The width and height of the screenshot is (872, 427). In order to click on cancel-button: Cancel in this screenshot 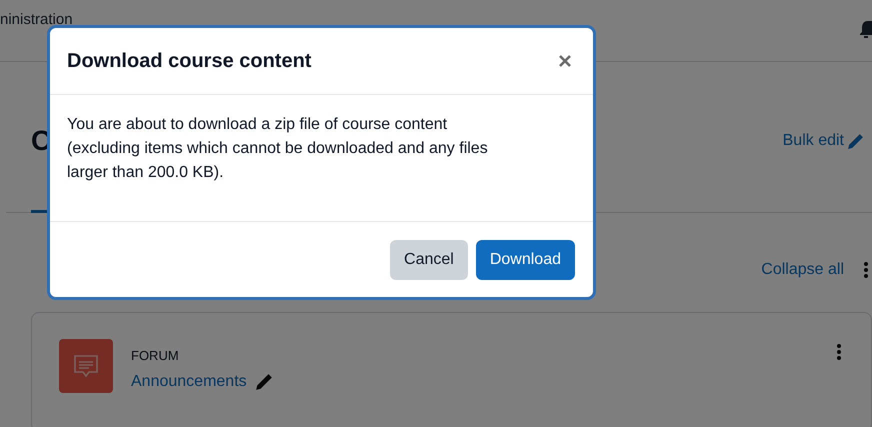, I will do `click(429, 260)`.